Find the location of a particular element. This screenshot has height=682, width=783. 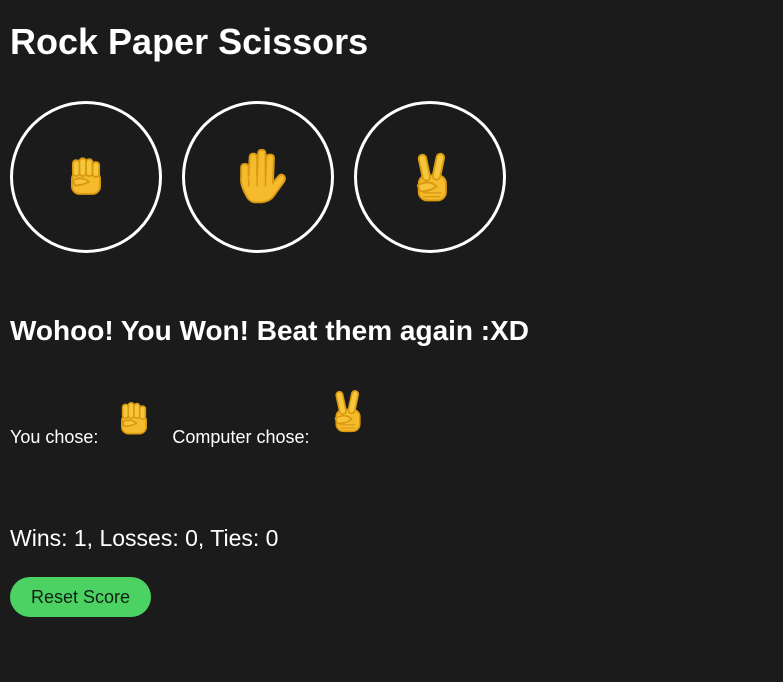

page-title: Rock Paper Scissors is located at coordinates (189, 41).